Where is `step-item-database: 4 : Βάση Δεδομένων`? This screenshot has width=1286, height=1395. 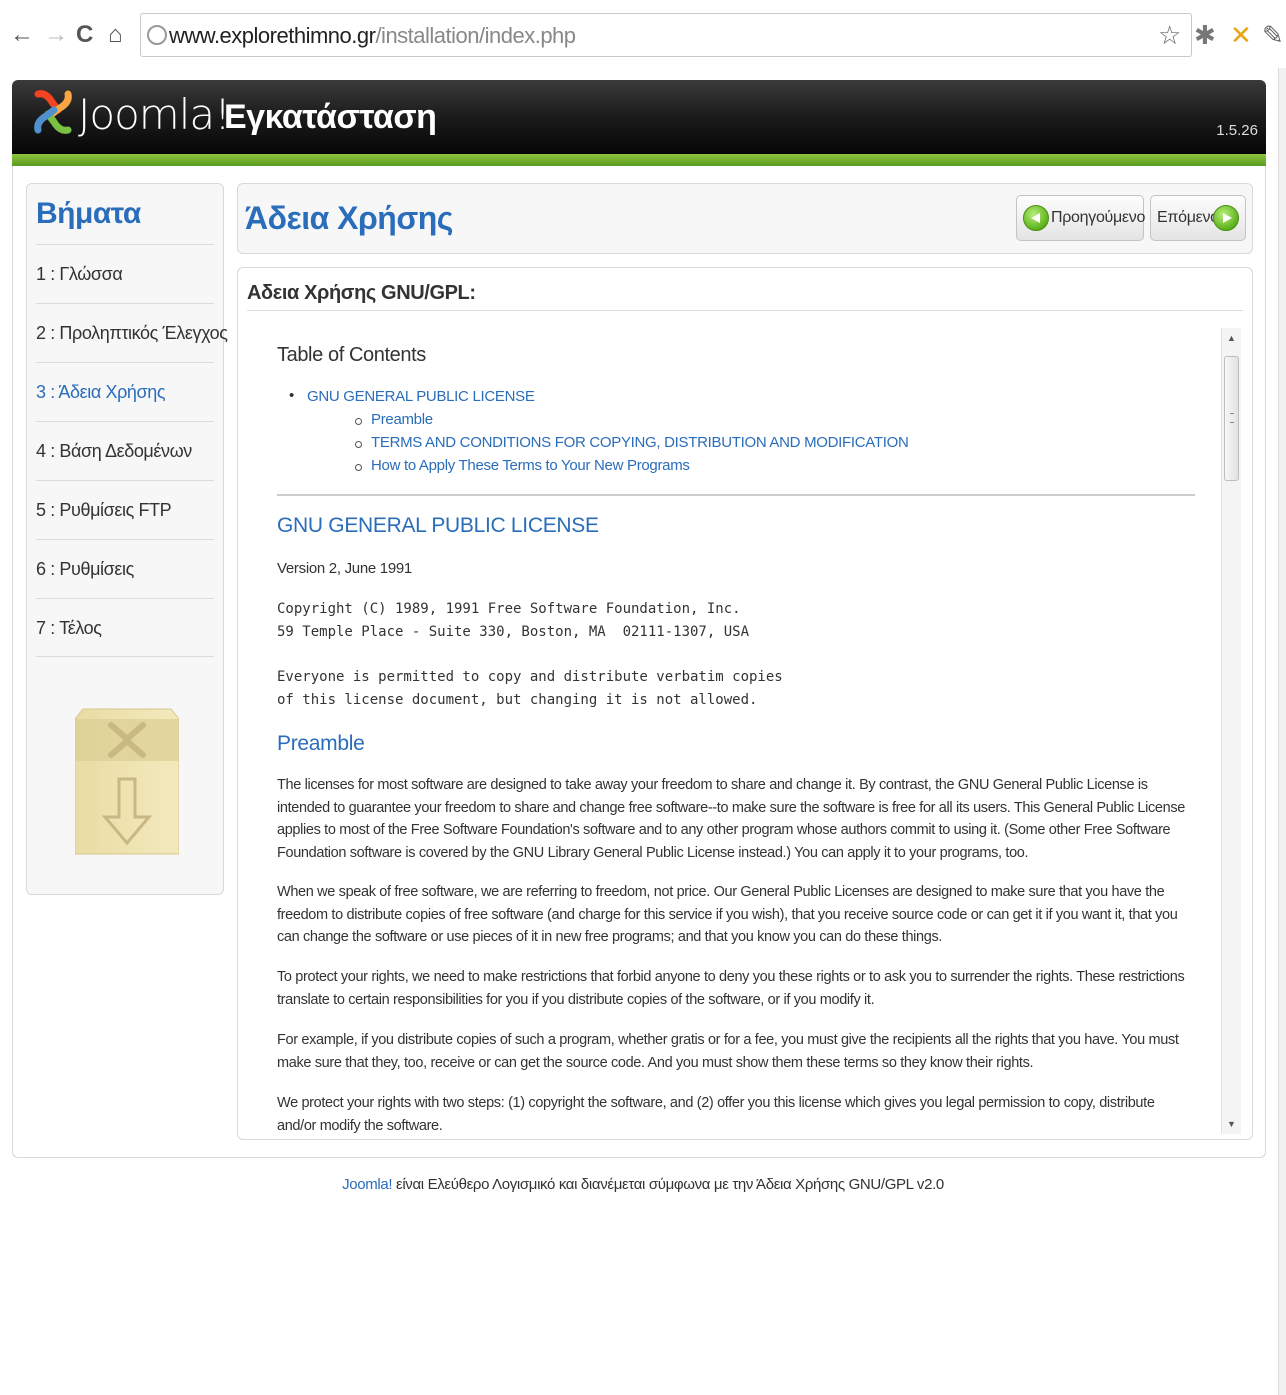 step-item-database: 4 : Βάση Δεδομένων is located at coordinates (125, 450).